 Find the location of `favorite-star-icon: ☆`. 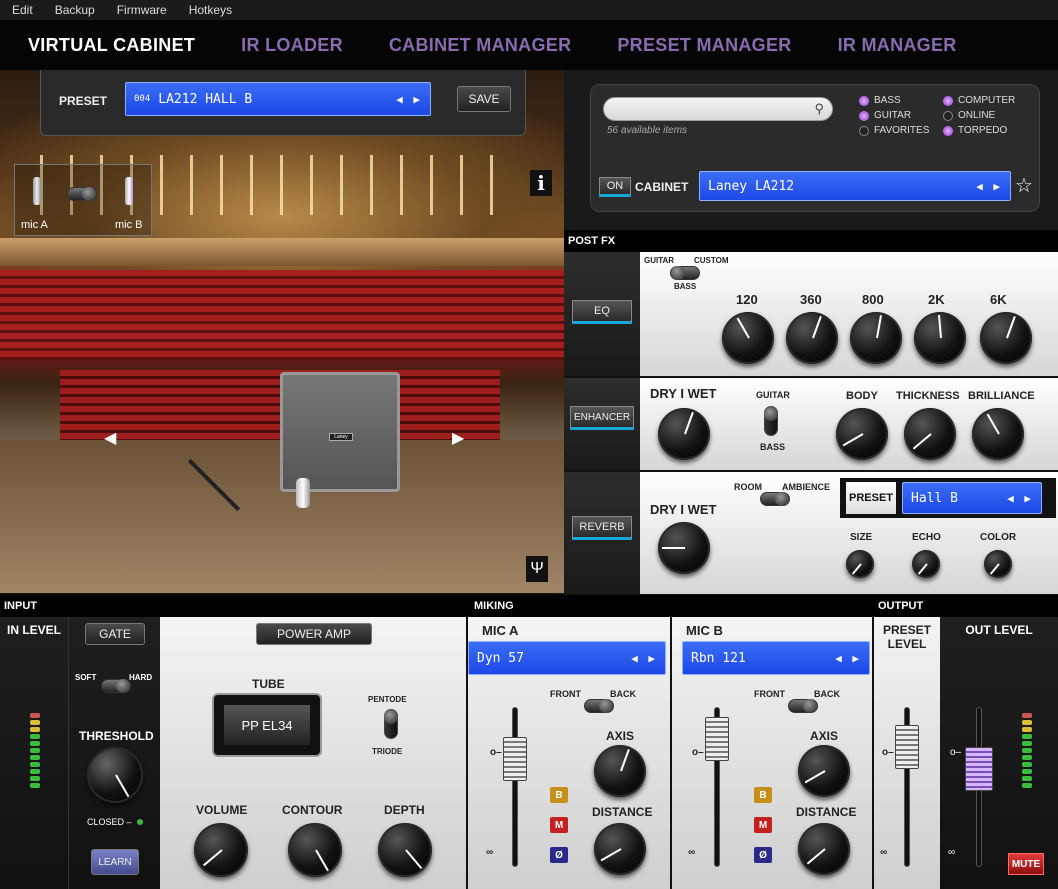

favorite-star-icon: ☆ is located at coordinates (1024, 185).